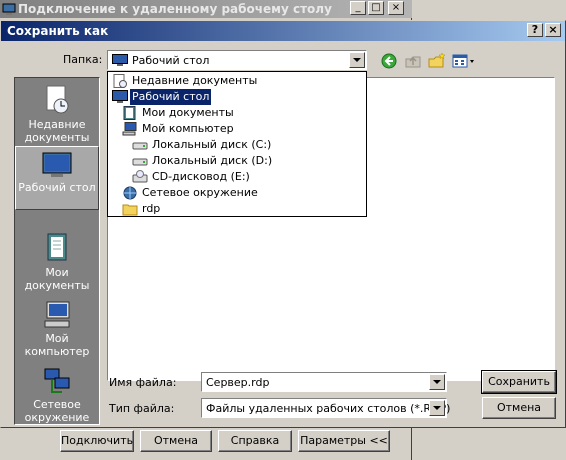 The height and width of the screenshot is (460, 566). I want to click on look-in-value: Рабочий стол, so click(171, 60).